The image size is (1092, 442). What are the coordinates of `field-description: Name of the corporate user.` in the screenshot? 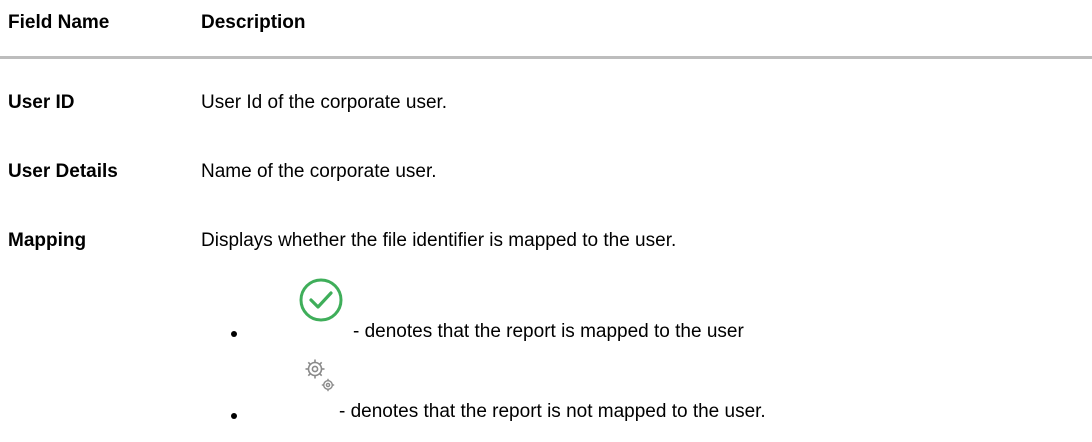 It's located at (319, 171).